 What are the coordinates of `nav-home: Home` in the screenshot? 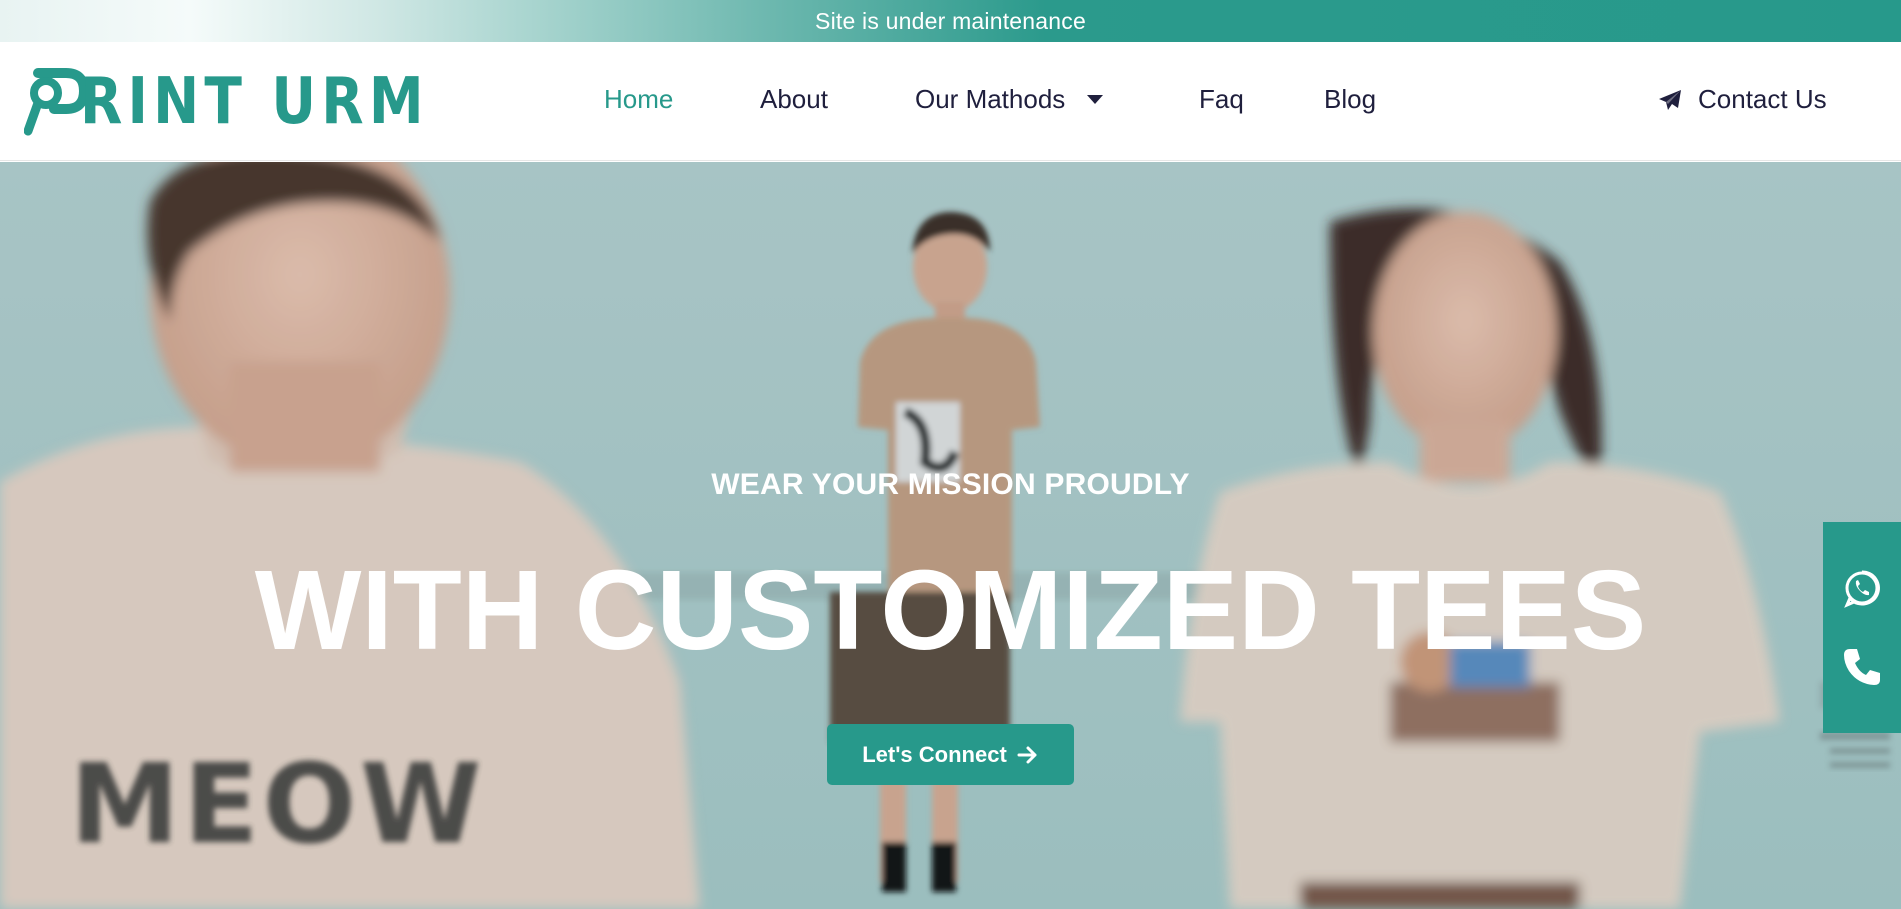 It's located at (638, 99).